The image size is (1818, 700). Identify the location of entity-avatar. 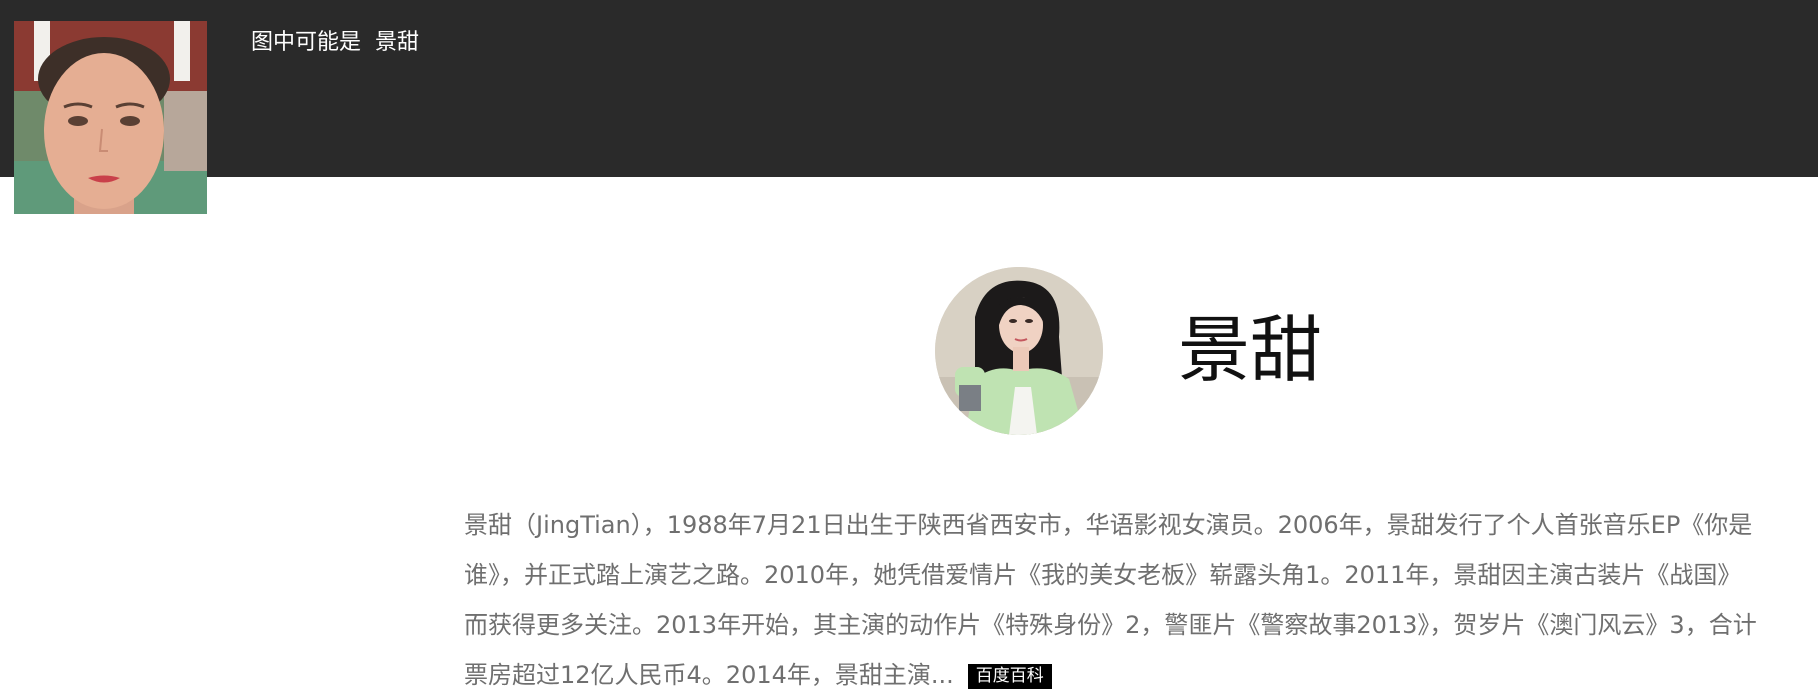
(1019, 351).